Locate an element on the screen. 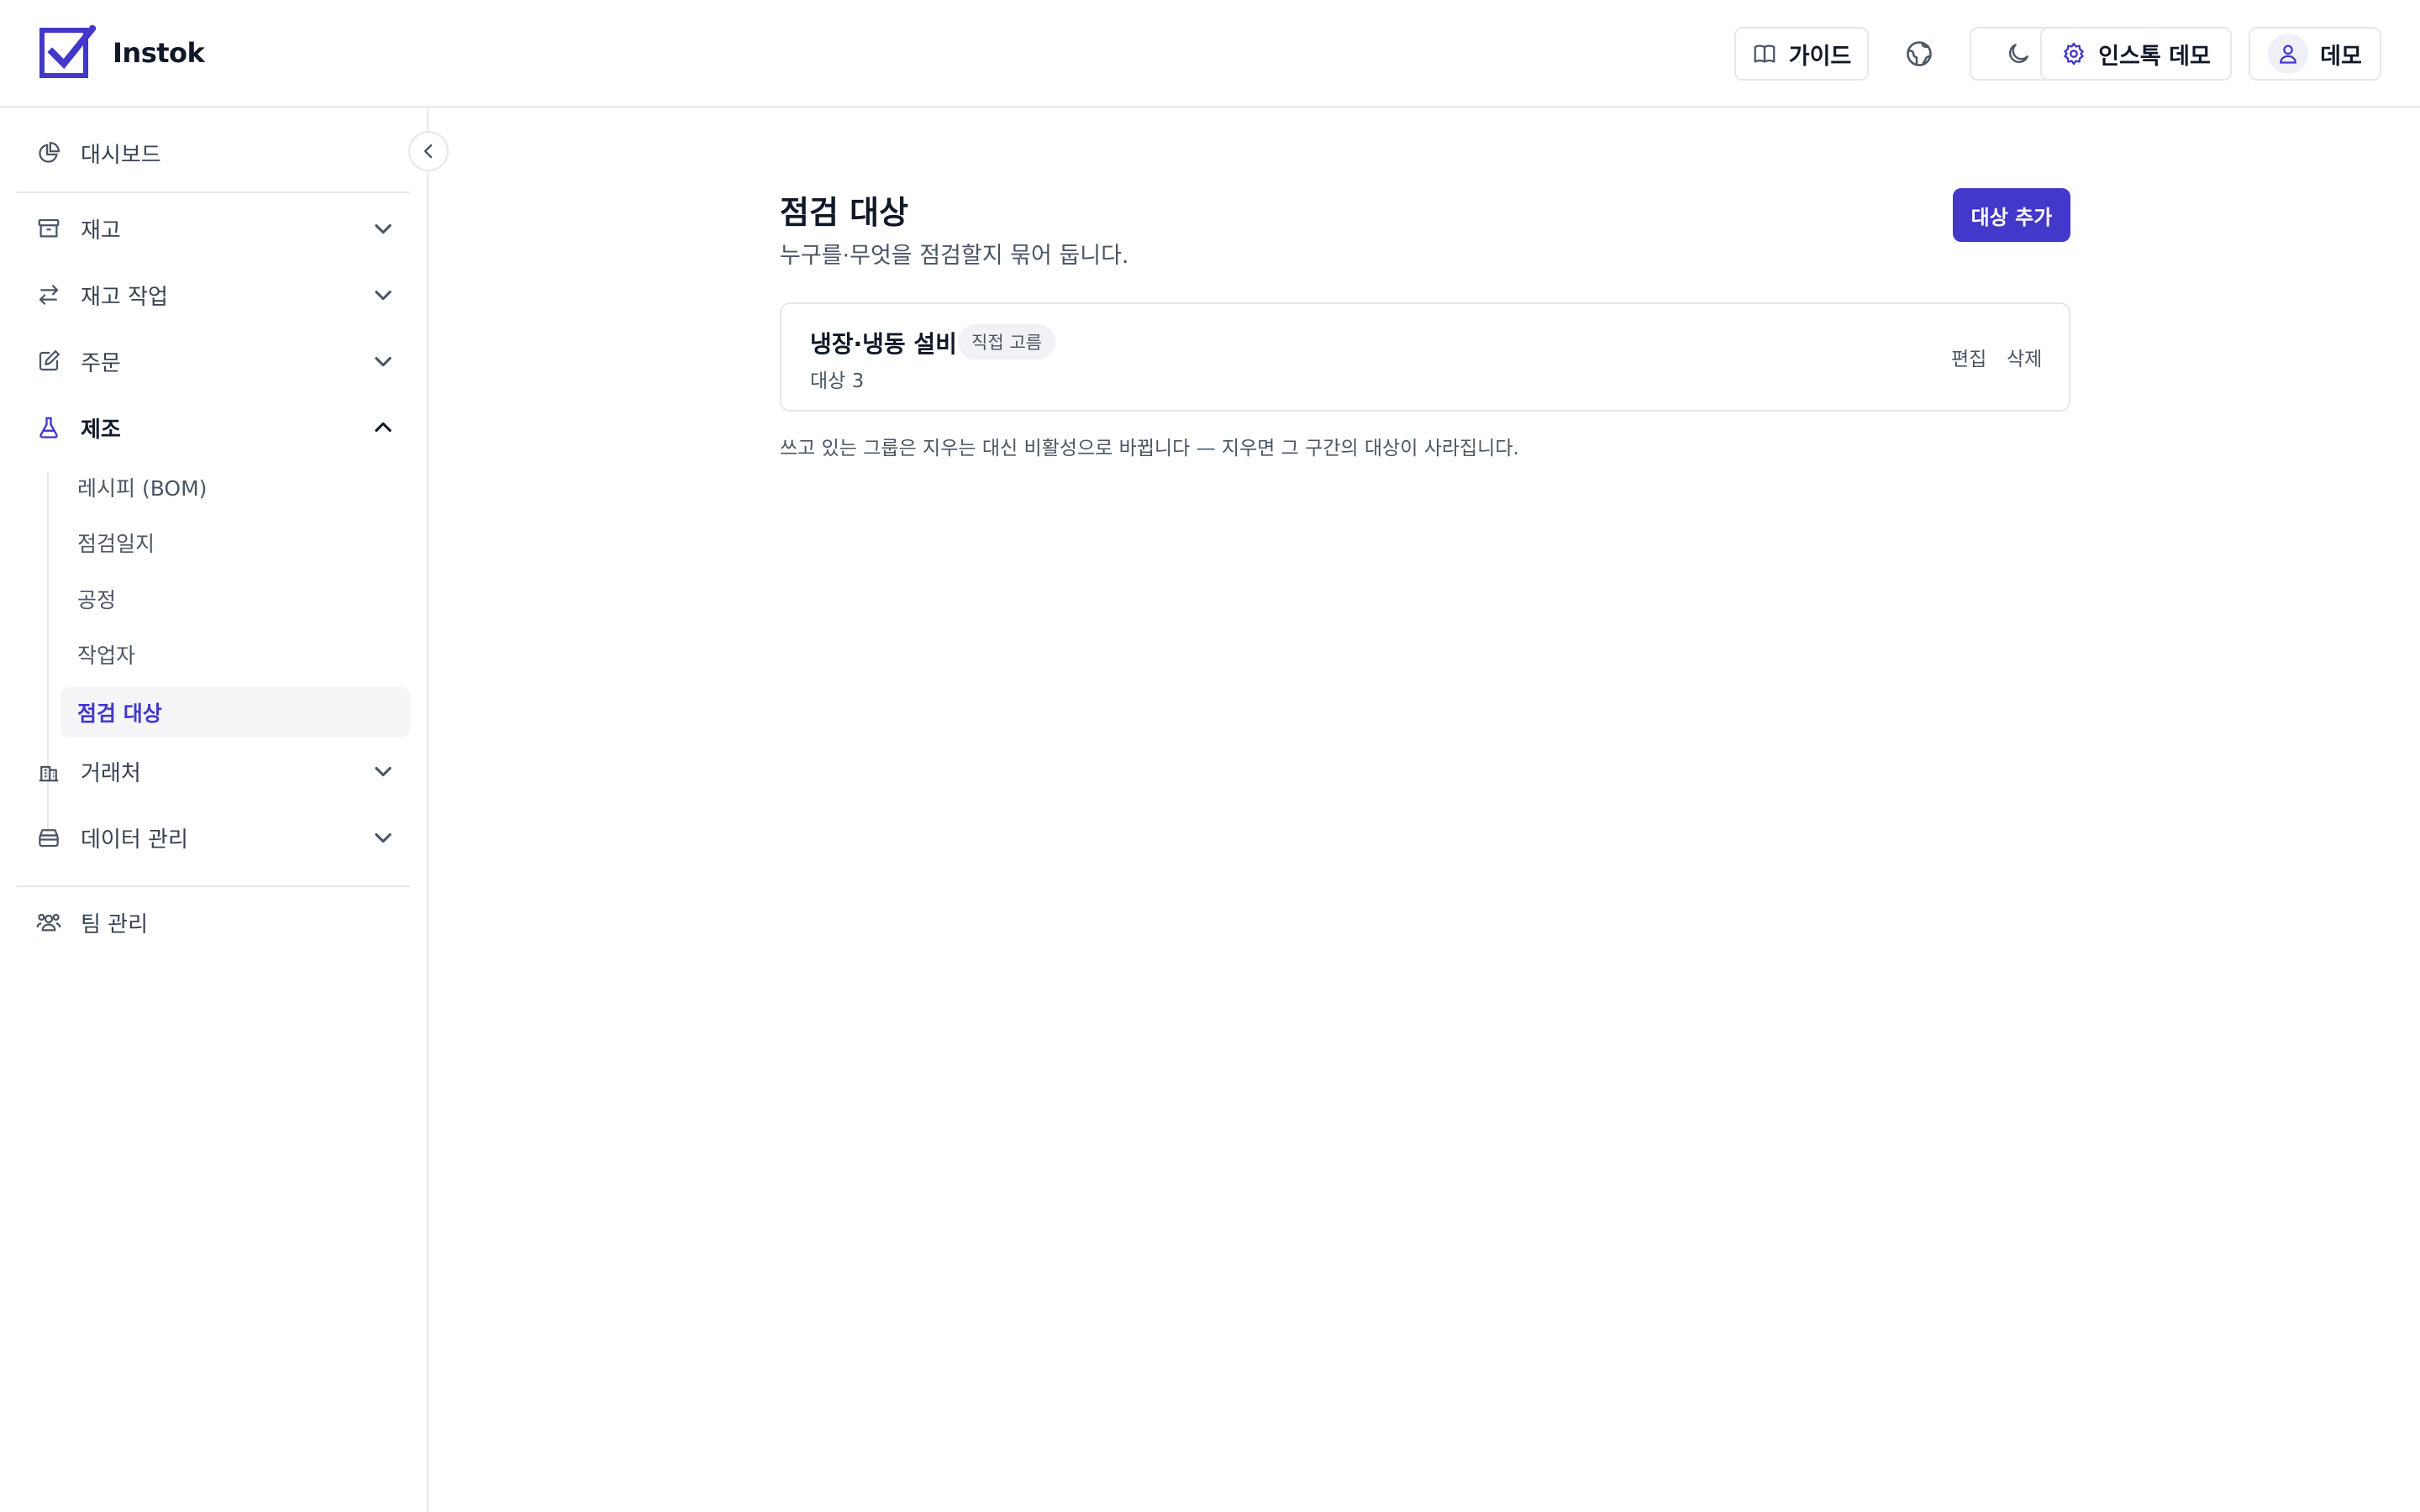 The height and width of the screenshot is (1512, 2420). chevron-left-icon is located at coordinates (428, 151).